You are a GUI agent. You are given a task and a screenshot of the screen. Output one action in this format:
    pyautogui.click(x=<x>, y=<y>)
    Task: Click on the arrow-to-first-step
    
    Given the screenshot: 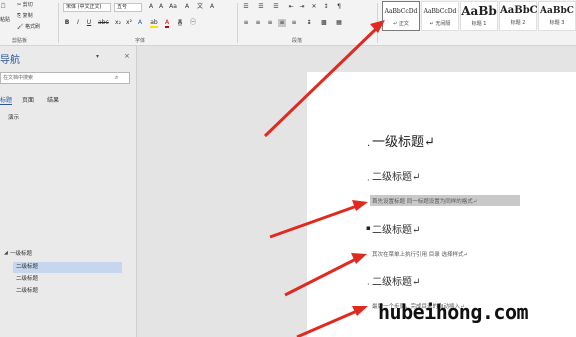 What is the action you would take?
    pyautogui.click(x=318, y=219)
    